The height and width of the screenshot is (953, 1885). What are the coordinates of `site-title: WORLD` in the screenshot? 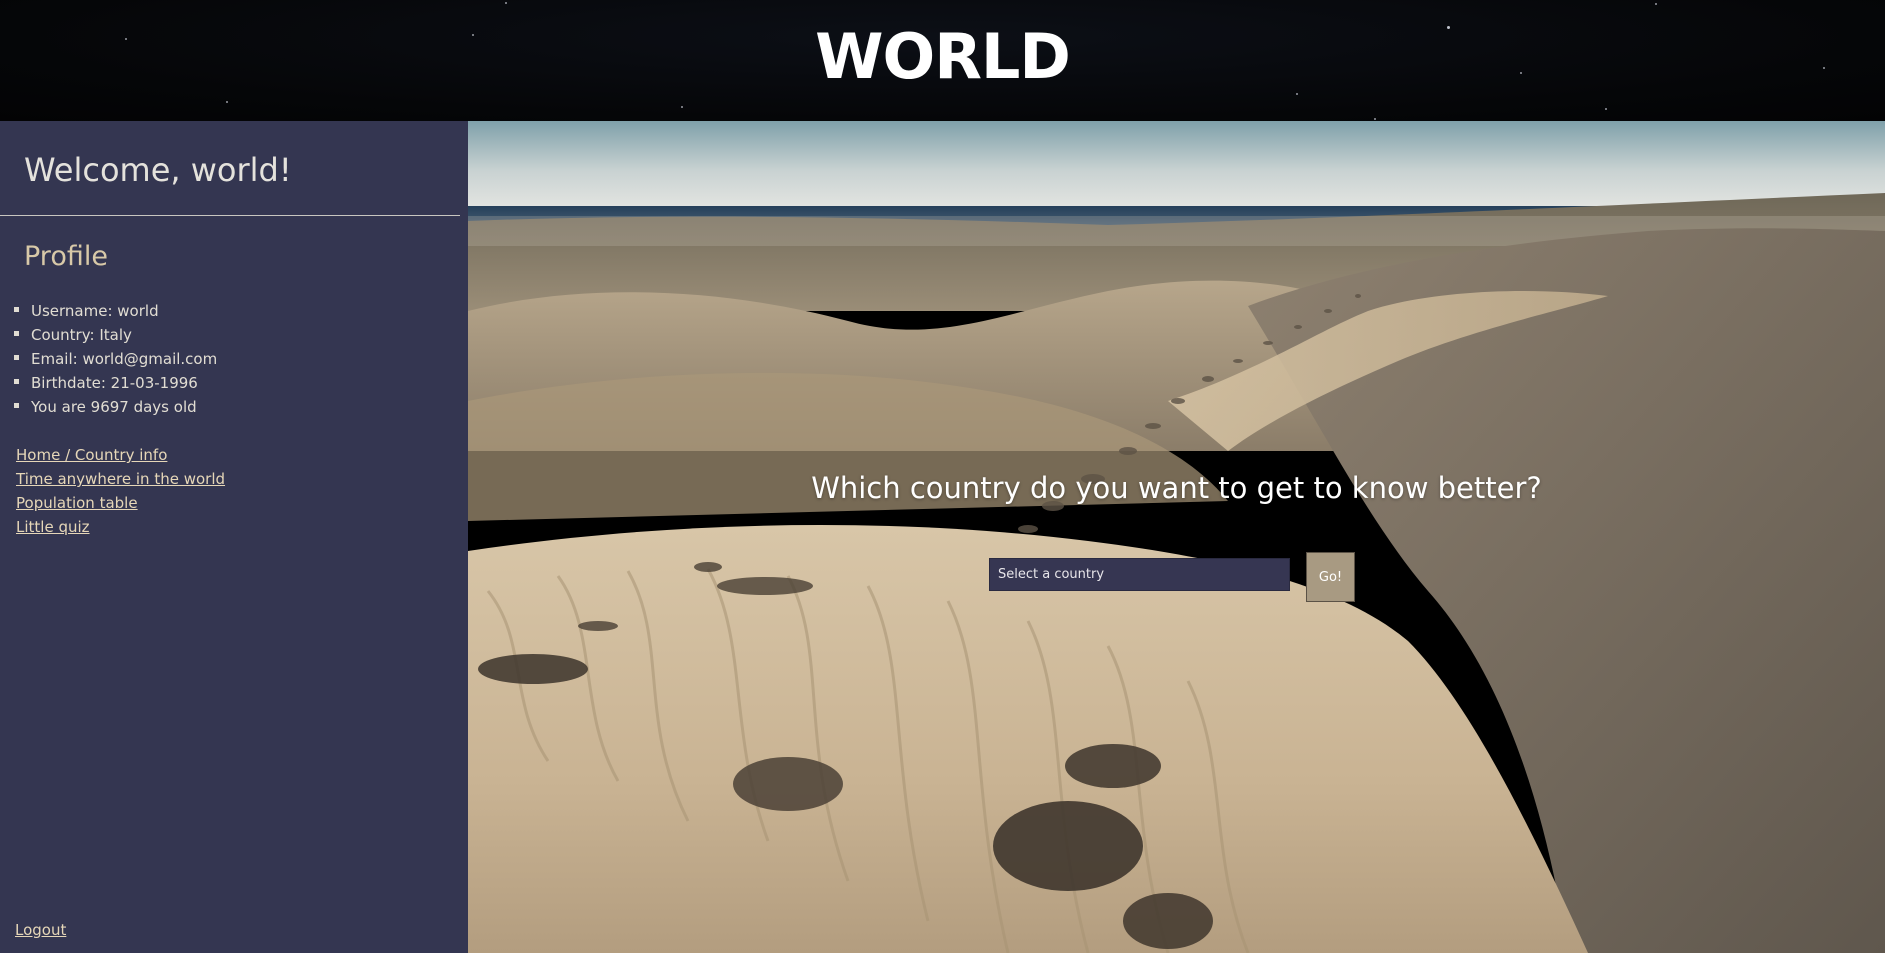 It's located at (943, 56).